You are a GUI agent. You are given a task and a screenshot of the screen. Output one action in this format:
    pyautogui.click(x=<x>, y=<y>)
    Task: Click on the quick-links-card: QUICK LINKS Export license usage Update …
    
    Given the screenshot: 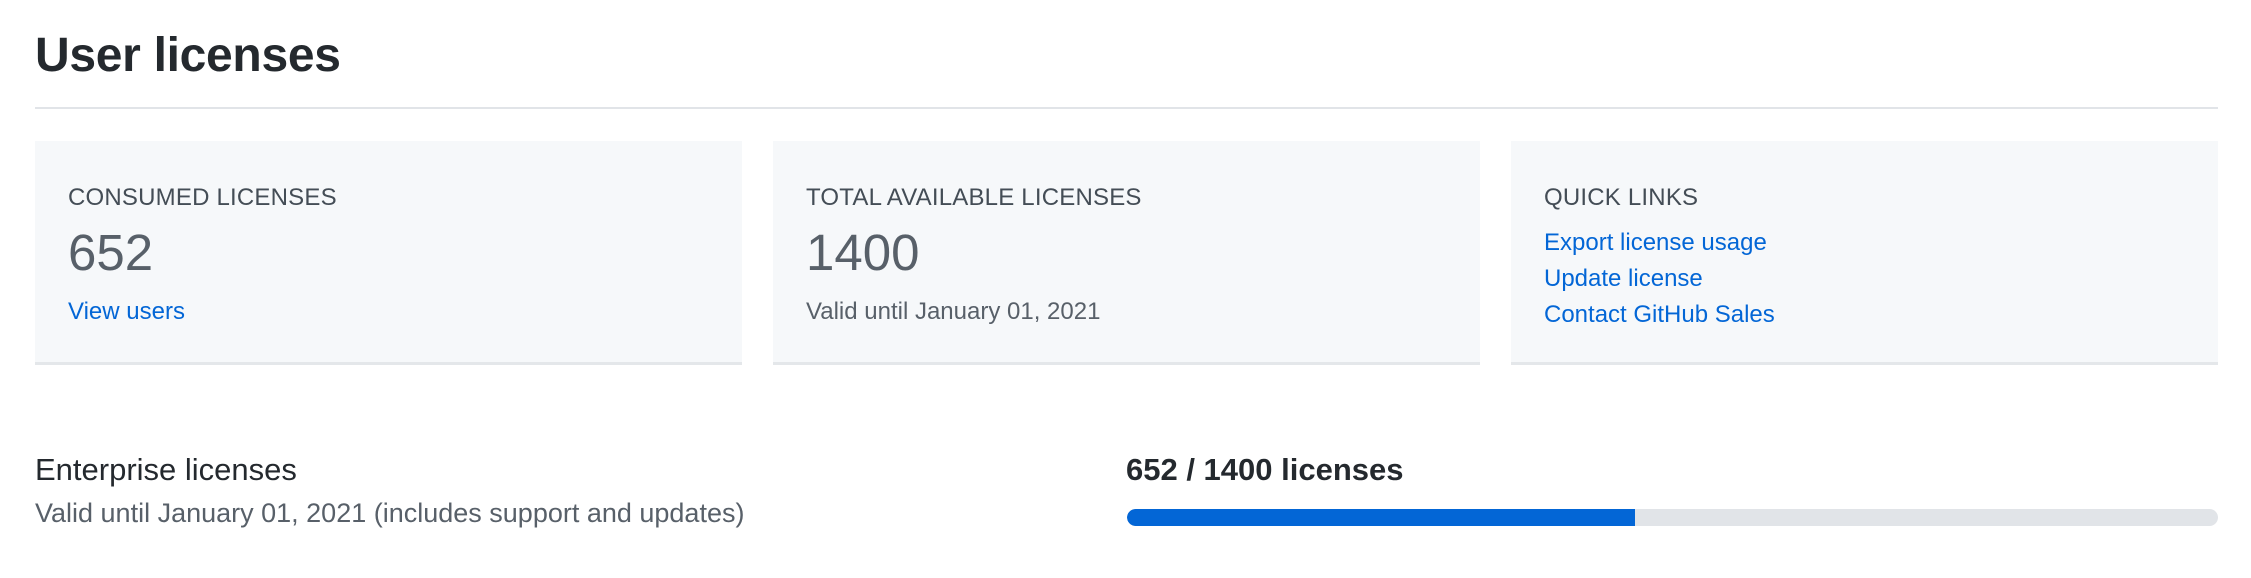 What is the action you would take?
    pyautogui.click(x=1864, y=253)
    